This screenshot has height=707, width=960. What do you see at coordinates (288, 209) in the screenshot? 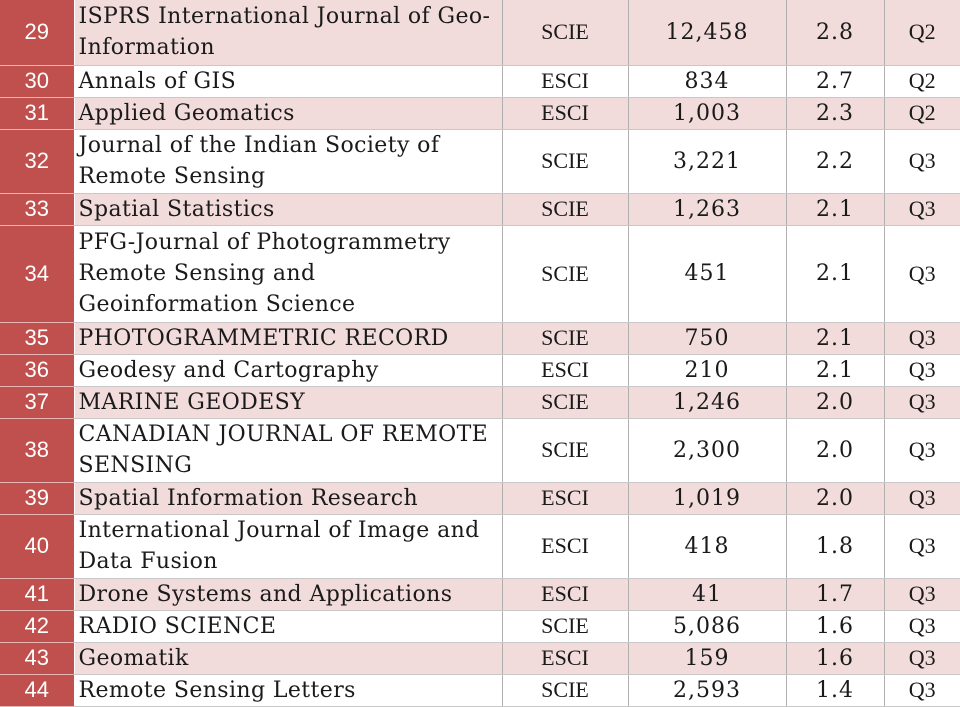
I see `journal-name-cell: Spatial Statistics` at bounding box center [288, 209].